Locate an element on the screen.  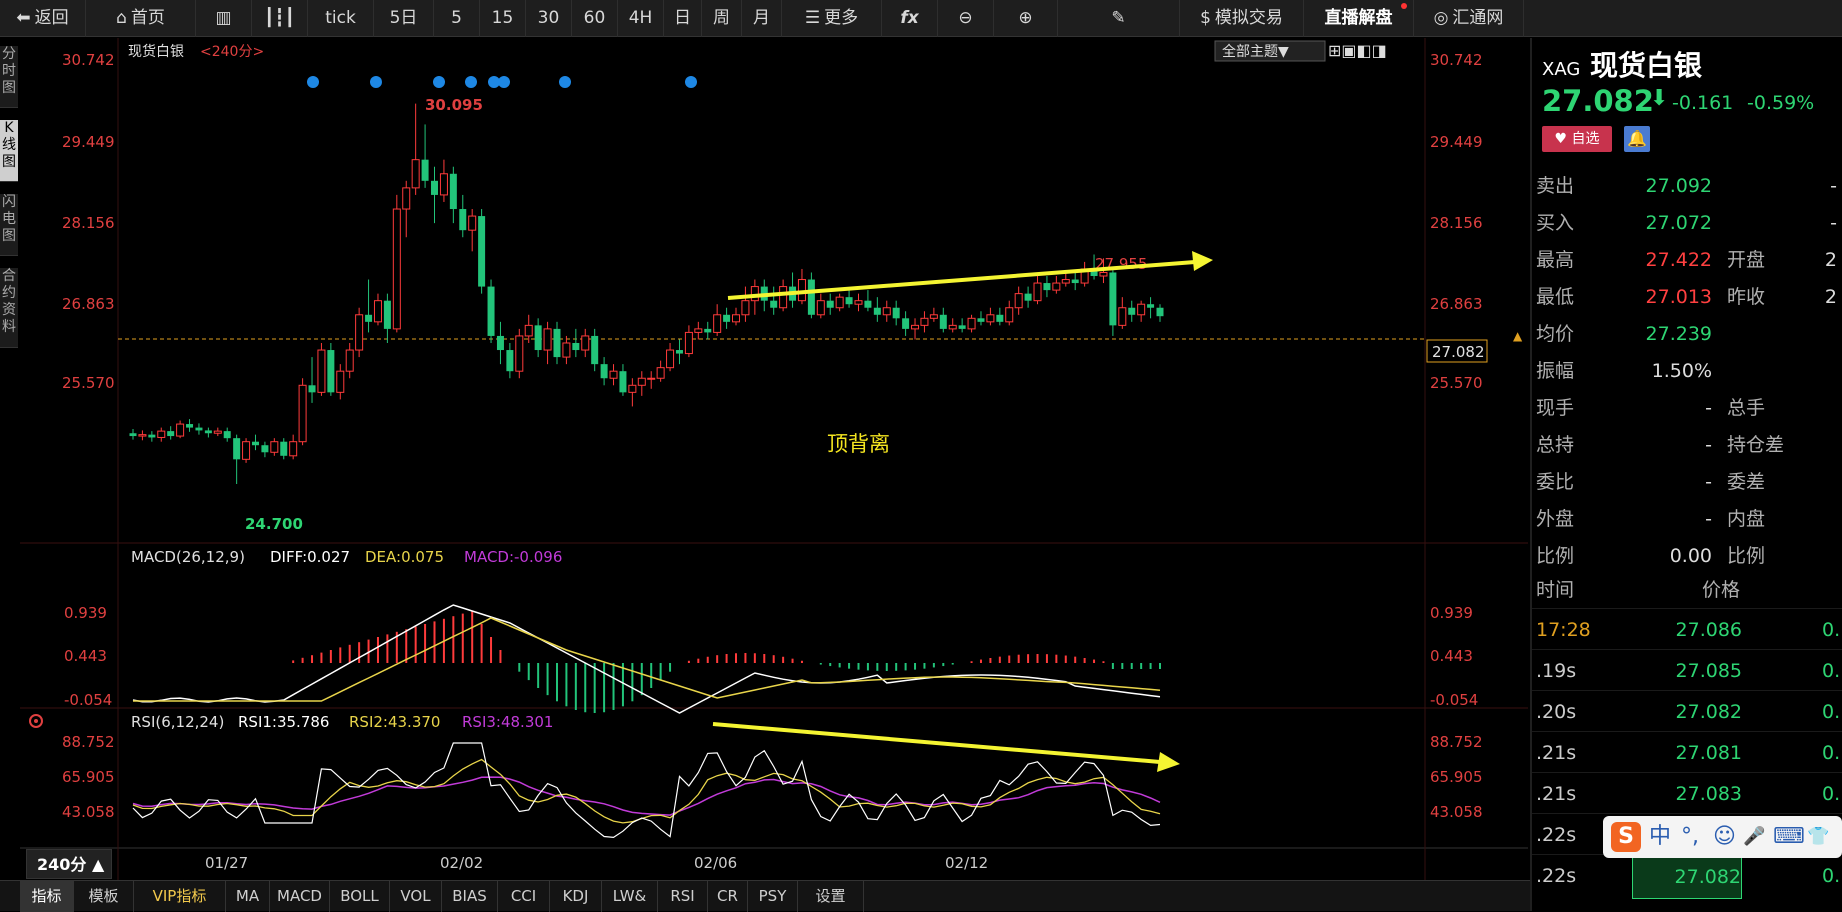
tab-template: 模板 is located at coordinates (104, 896).